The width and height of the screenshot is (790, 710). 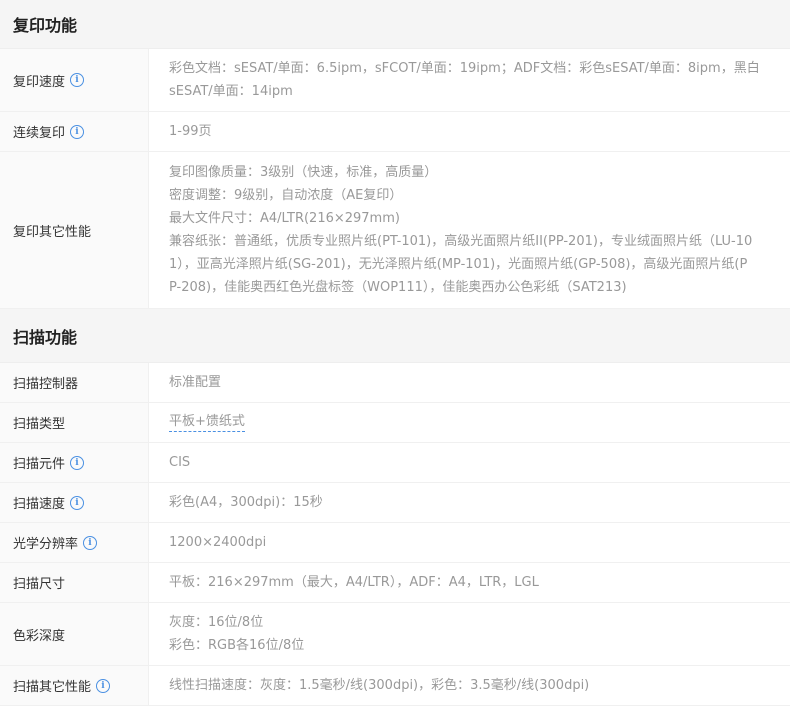 What do you see at coordinates (39, 584) in the screenshot?
I see `spec-label: 扫描尺寸` at bounding box center [39, 584].